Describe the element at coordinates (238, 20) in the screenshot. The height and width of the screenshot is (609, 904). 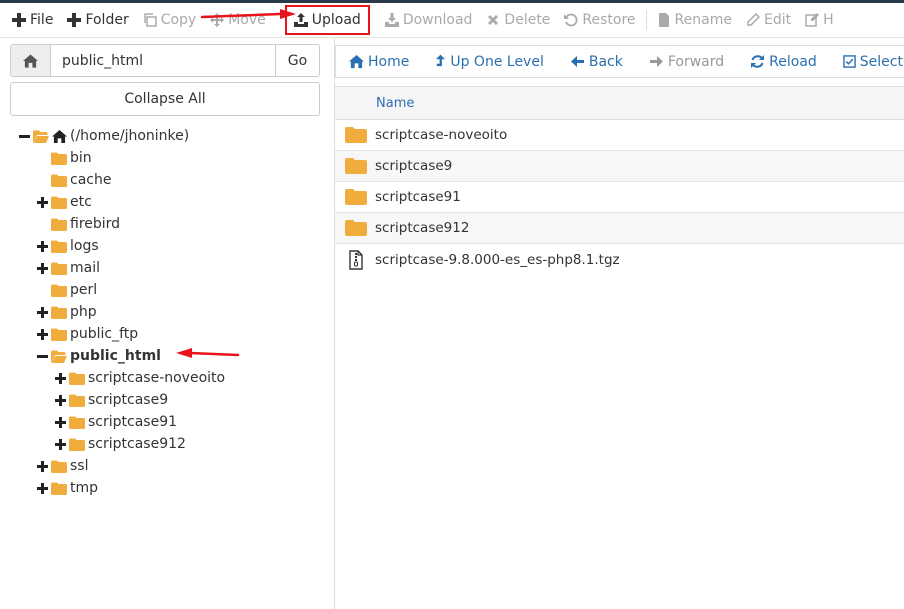
I see `move-button: Move` at that location.